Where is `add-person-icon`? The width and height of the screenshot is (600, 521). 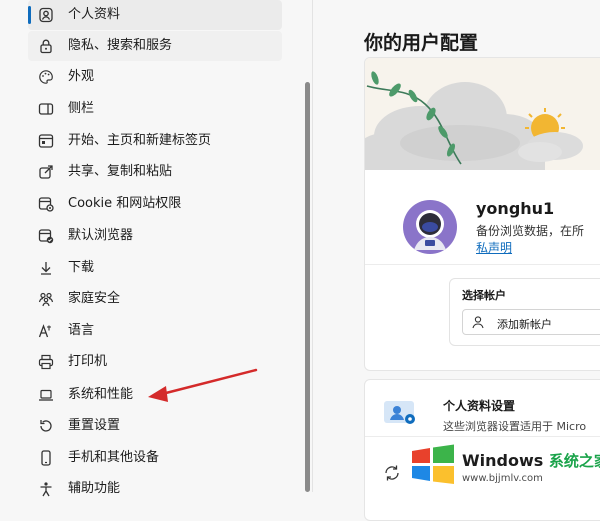 add-person-icon is located at coordinates (478, 322).